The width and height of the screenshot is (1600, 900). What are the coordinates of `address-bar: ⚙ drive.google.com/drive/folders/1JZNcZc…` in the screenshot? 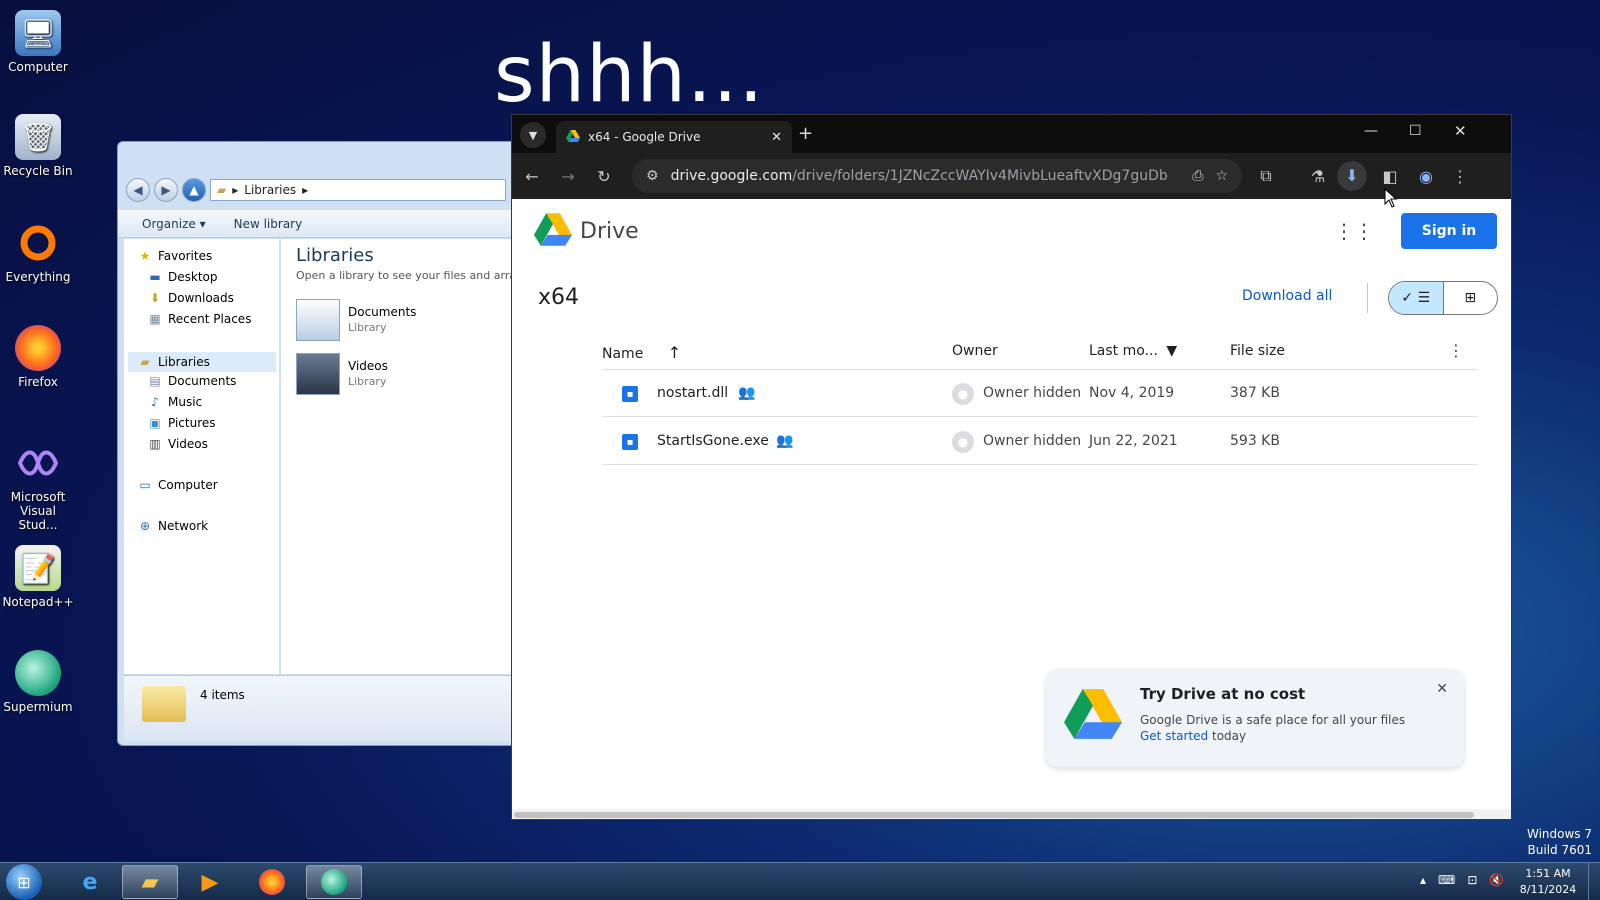 It's located at (937, 176).